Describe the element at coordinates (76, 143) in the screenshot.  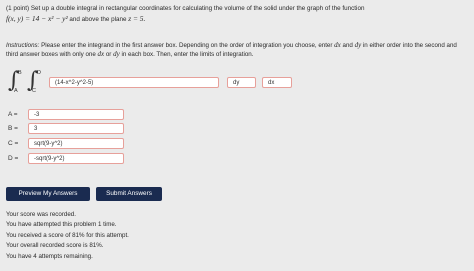
I see `limit-c-input: sqrt(9-y^2)` at that location.